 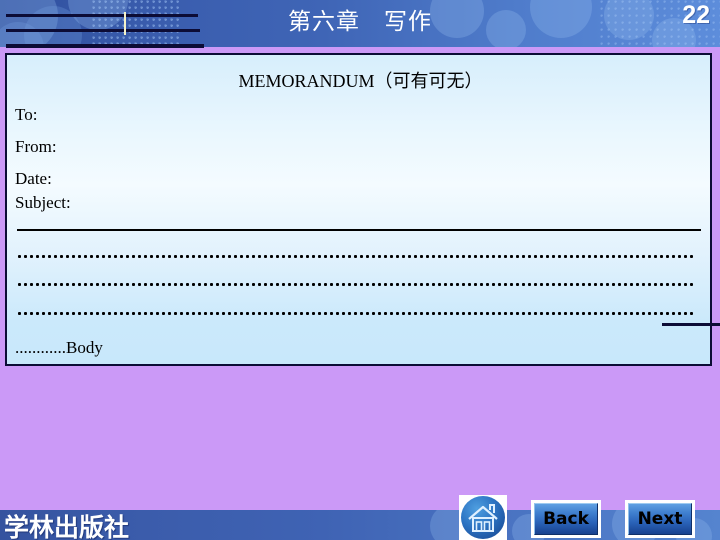 I want to click on next-button-label: Next, so click(x=660, y=519).